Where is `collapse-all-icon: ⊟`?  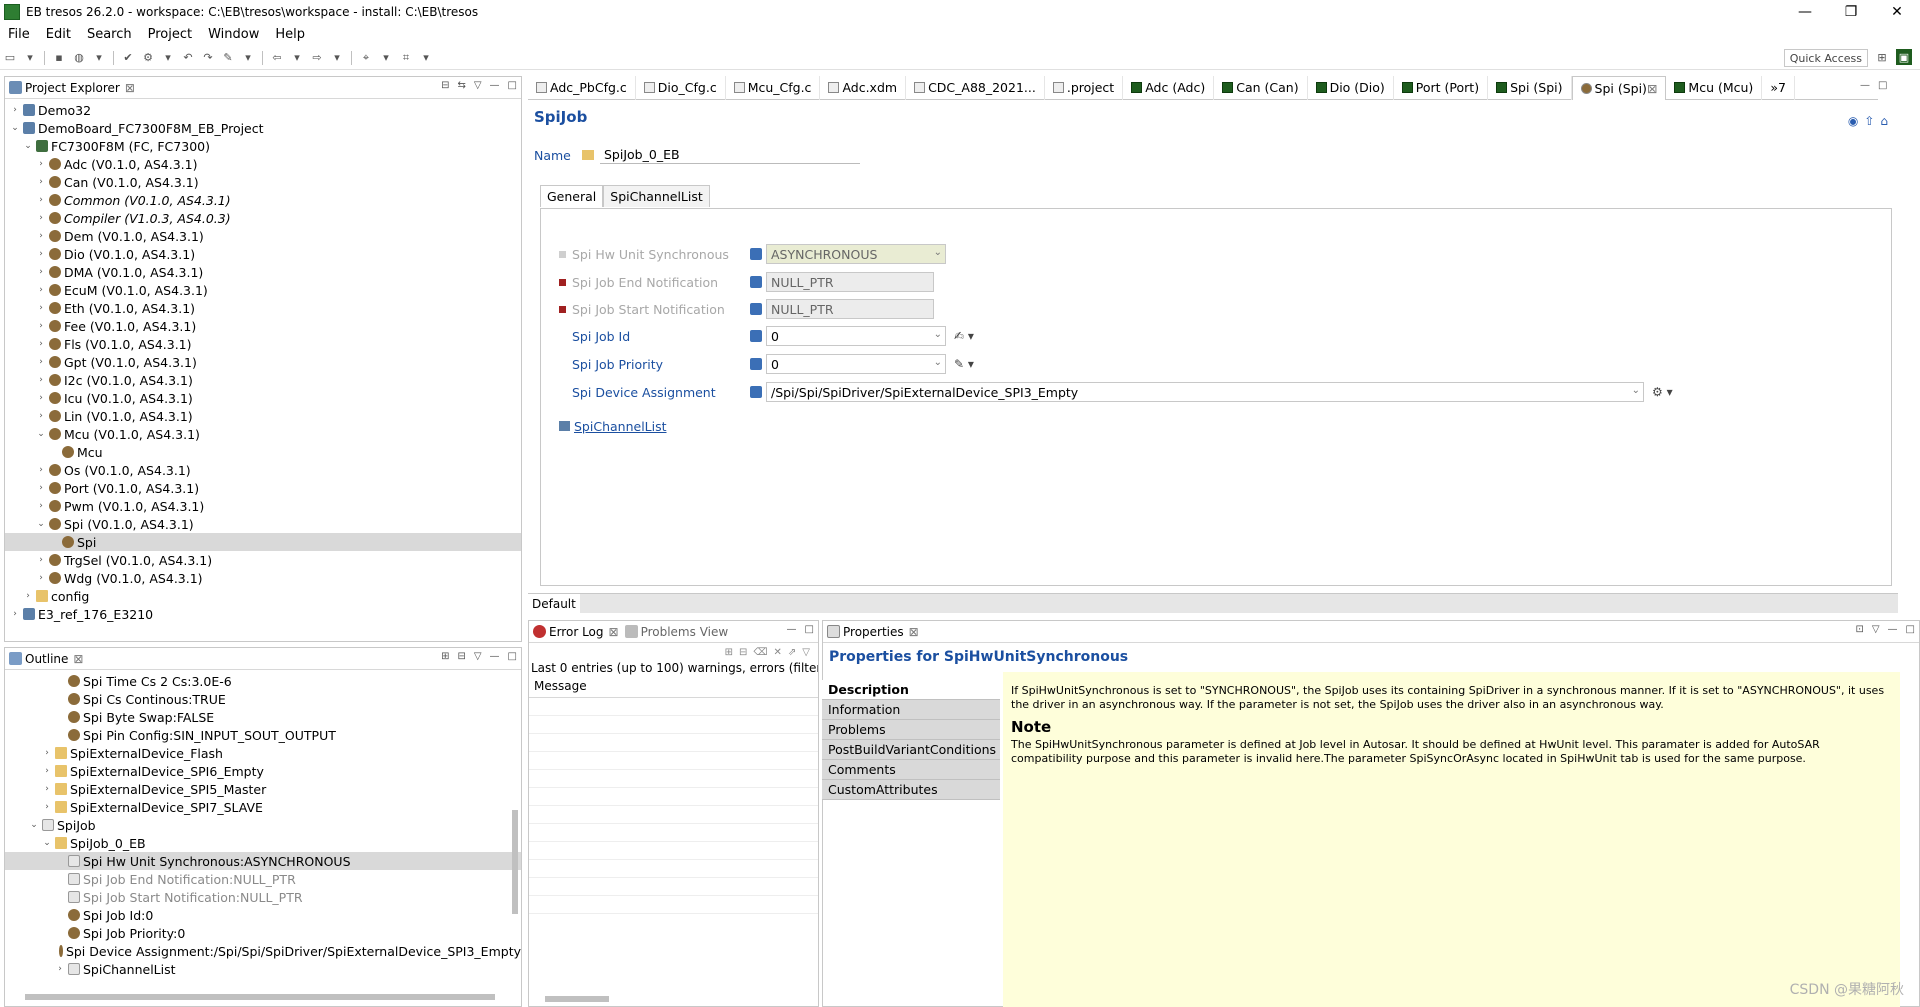
collapse-all-icon: ⊟ is located at coordinates (445, 85).